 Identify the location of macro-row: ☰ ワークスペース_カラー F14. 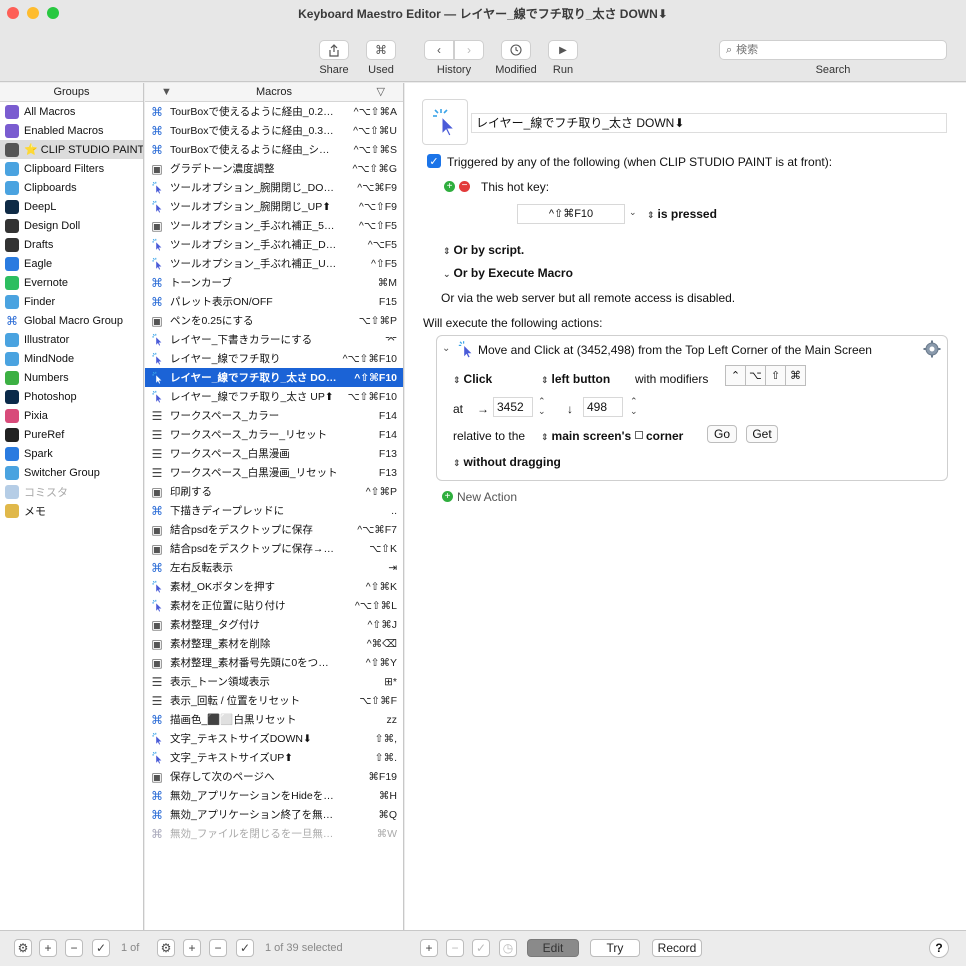
(274, 415).